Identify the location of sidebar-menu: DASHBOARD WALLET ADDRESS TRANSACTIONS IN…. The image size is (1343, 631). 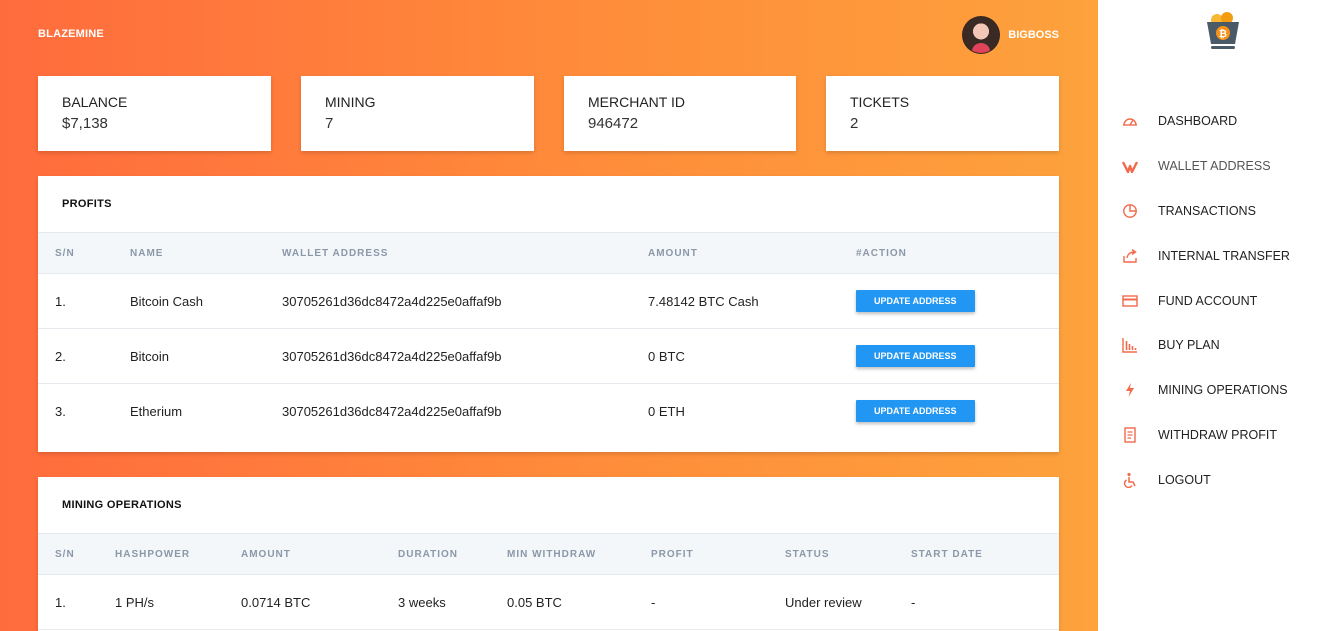
(1206, 300).